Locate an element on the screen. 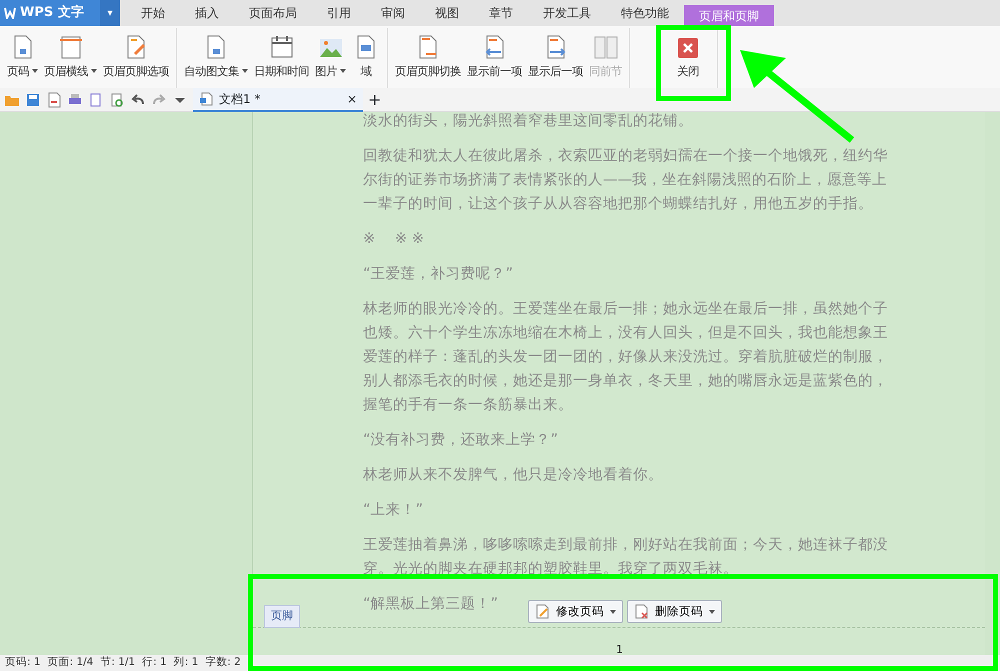  ribbon-button: 日期和时间 is located at coordinates (281, 58).